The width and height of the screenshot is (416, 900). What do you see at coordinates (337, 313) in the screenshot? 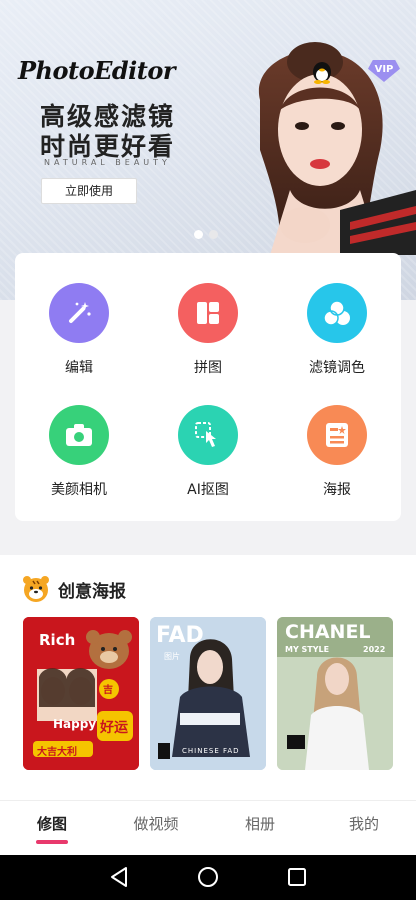
I see `filter-circles-icon` at bounding box center [337, 313].